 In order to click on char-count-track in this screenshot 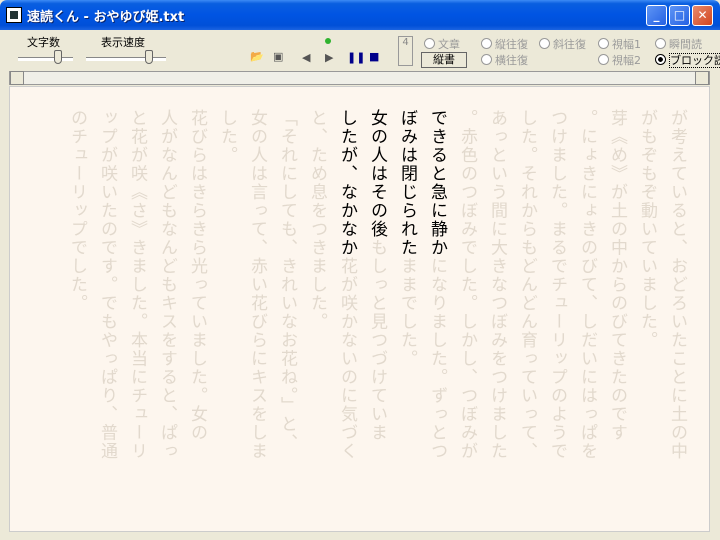, I will do `click(45, 59)`.